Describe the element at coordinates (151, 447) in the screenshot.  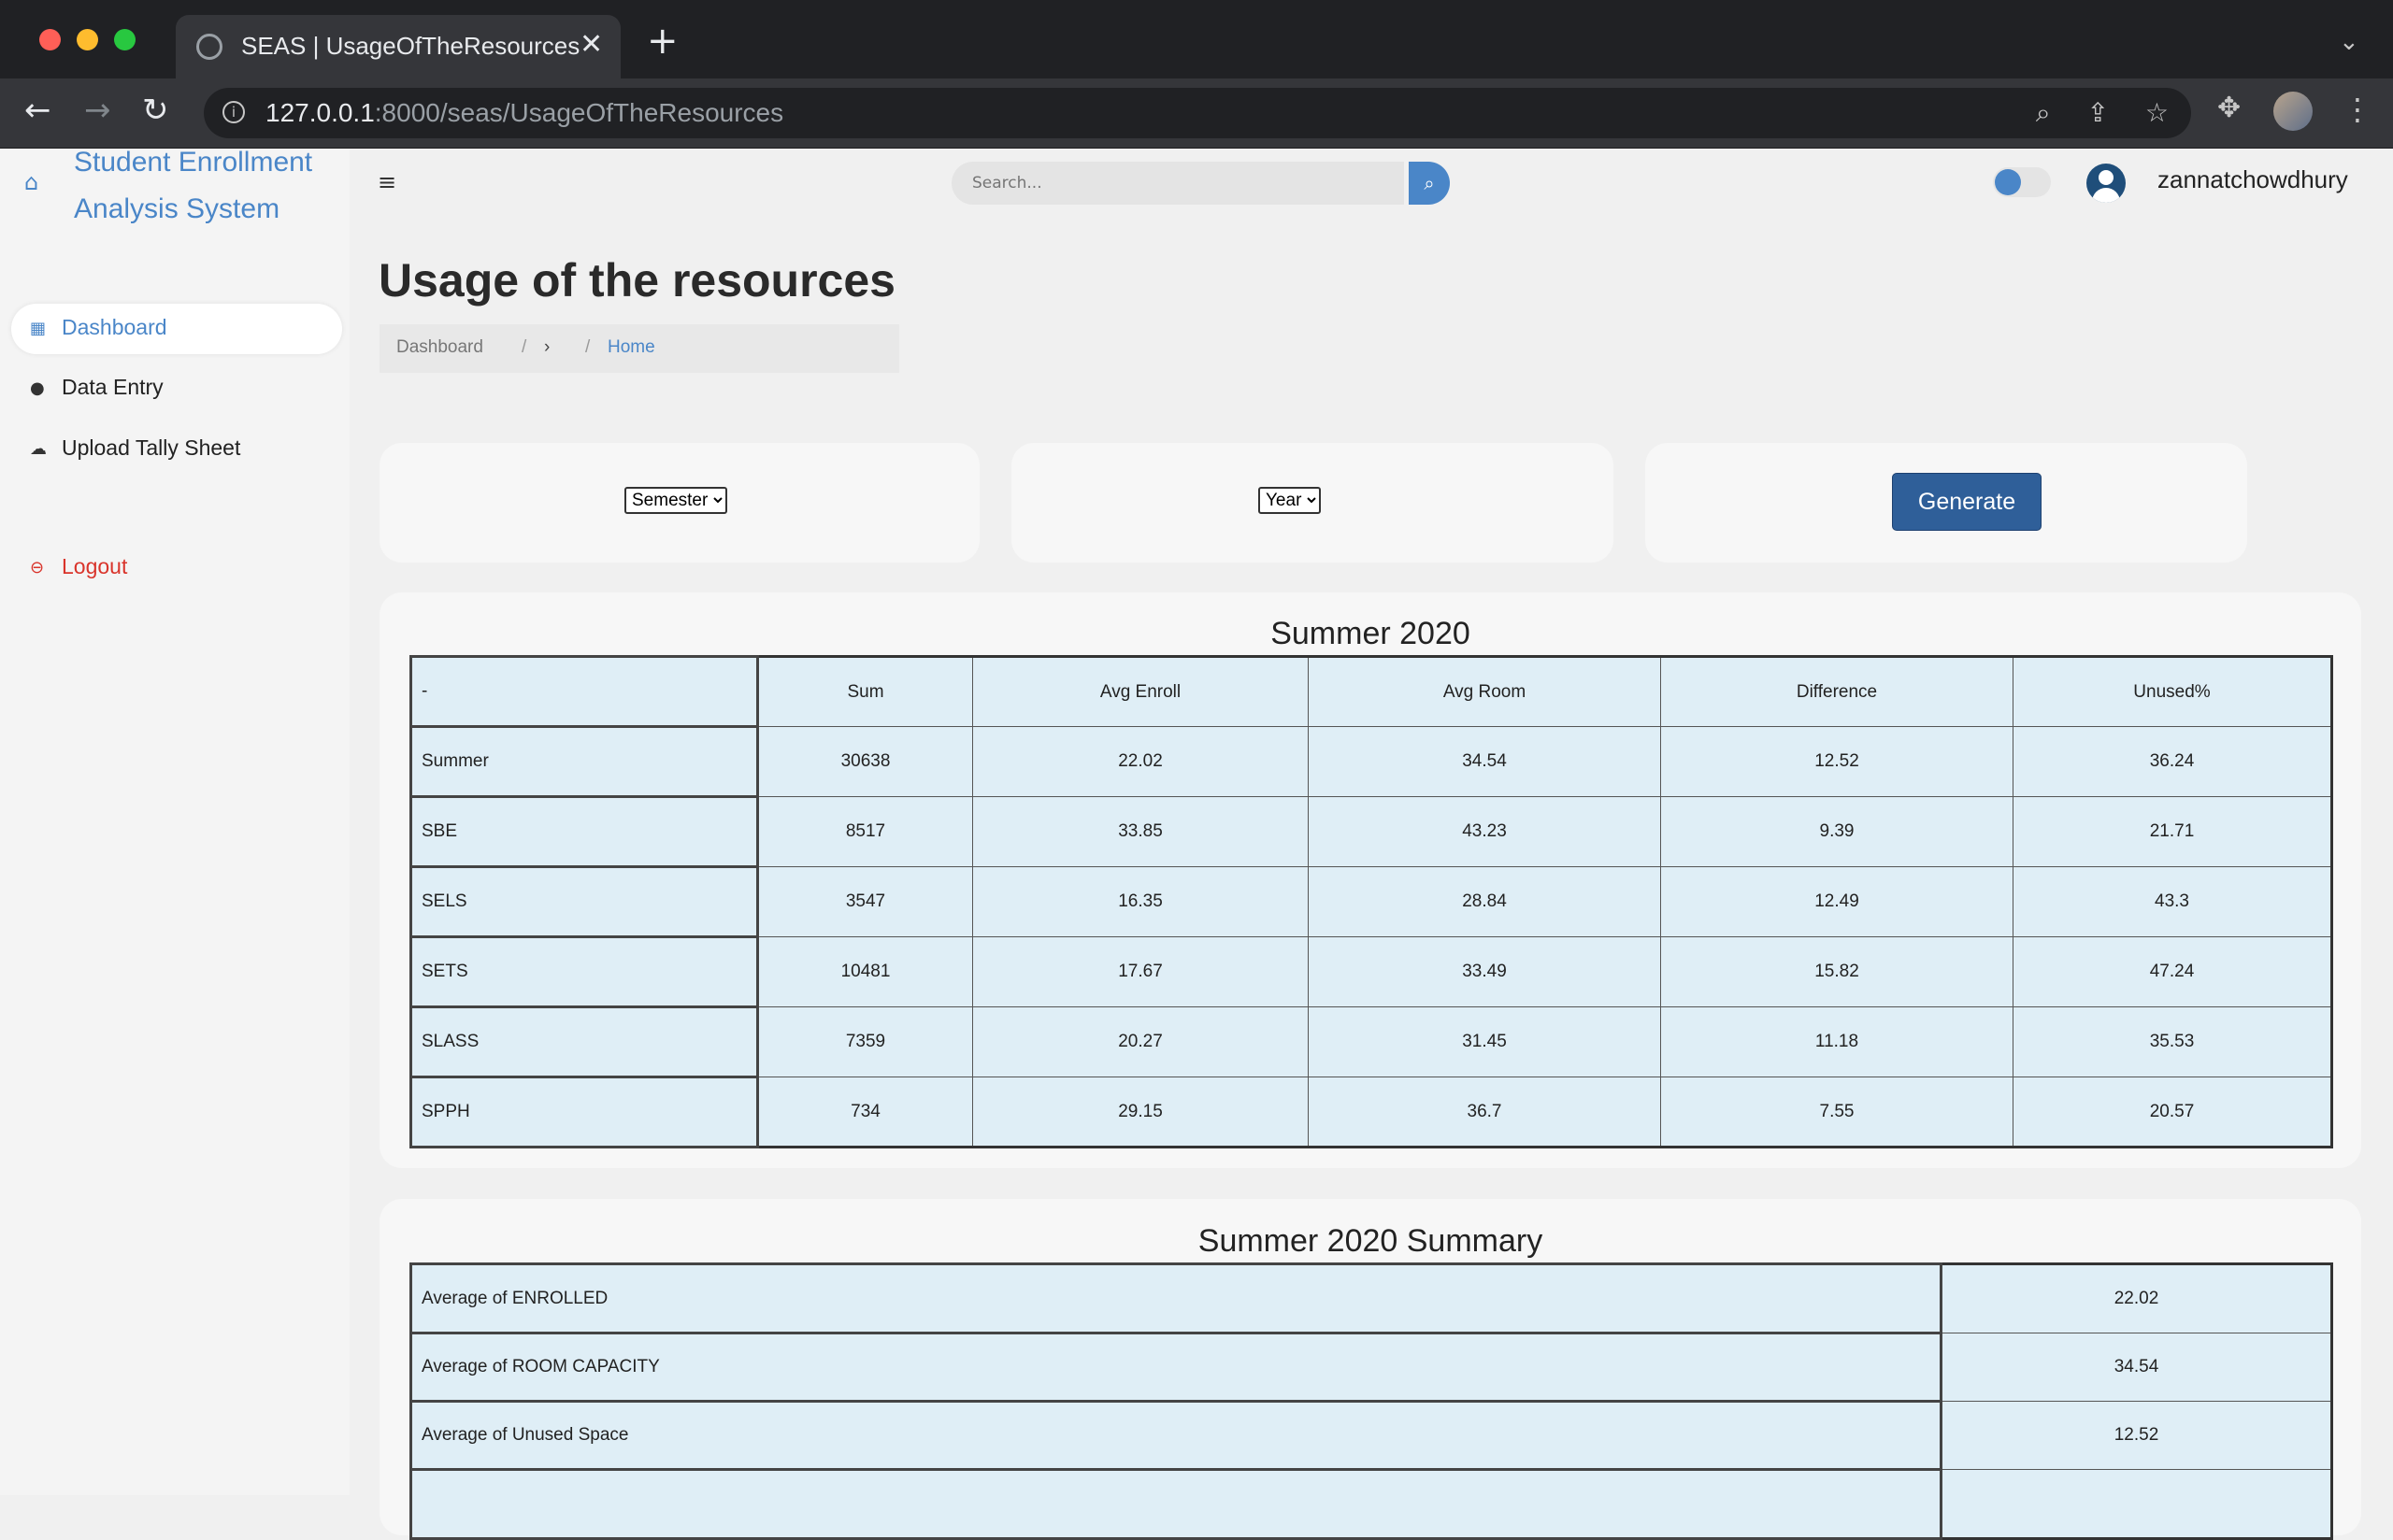
I see `sidebar-item-label: Upload Tally Sheet` at that location.